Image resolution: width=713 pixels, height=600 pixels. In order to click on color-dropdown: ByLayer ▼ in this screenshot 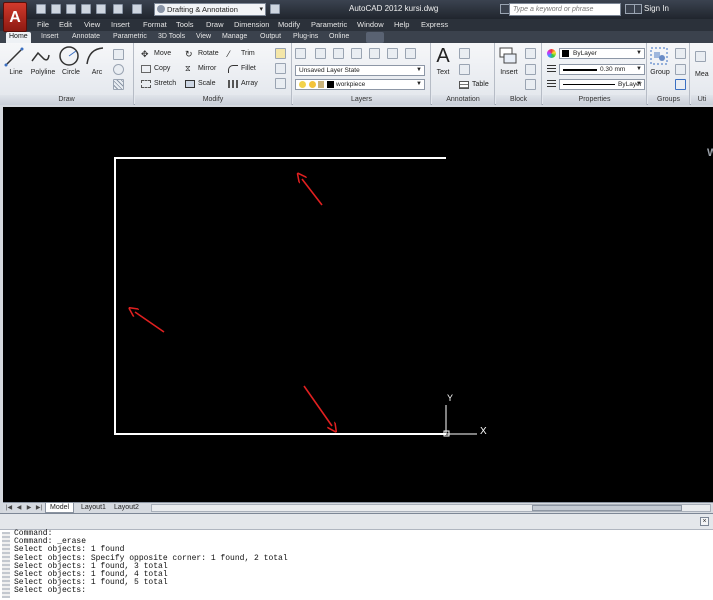, I will do `click(602, 53)`.